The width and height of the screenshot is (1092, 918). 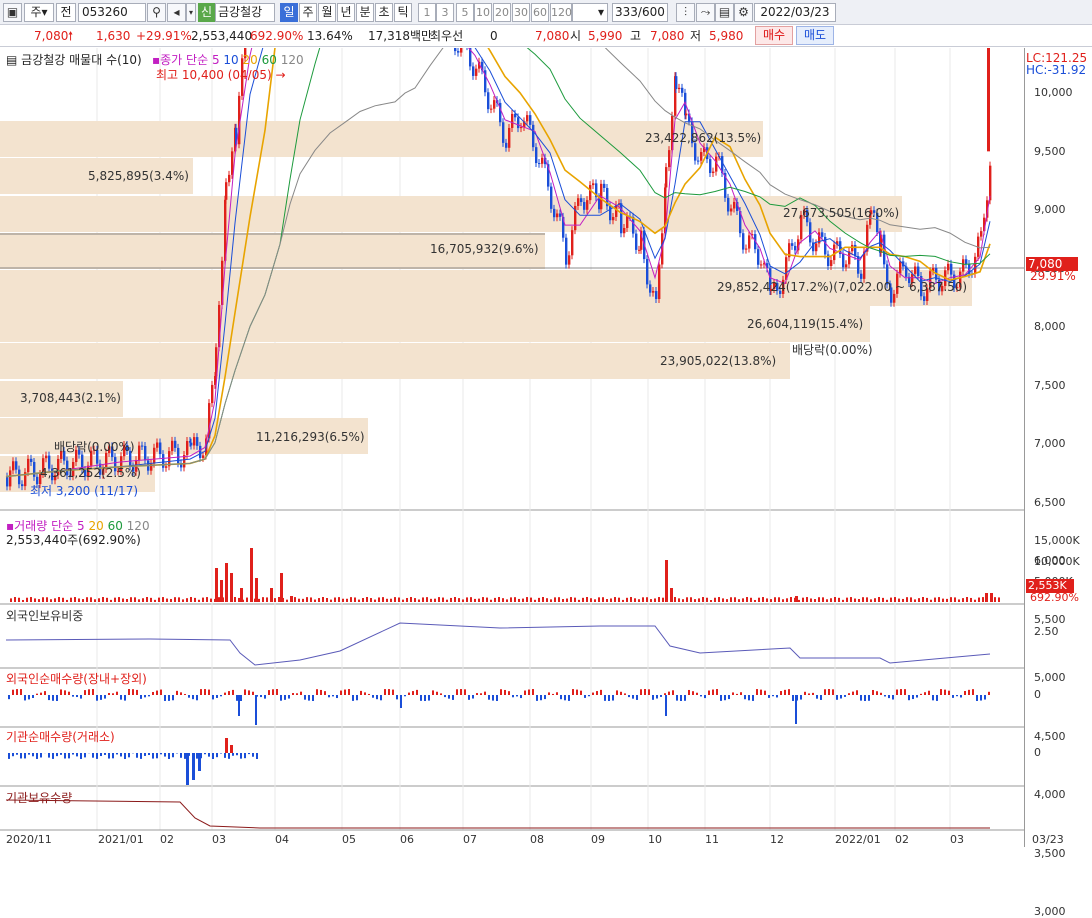 What do you see at coordinates (74, 59) in the screenshot?
I see `price-panel-title: ▤ 금강철강 매물대 수(10)` at bounding box center [74, 59].